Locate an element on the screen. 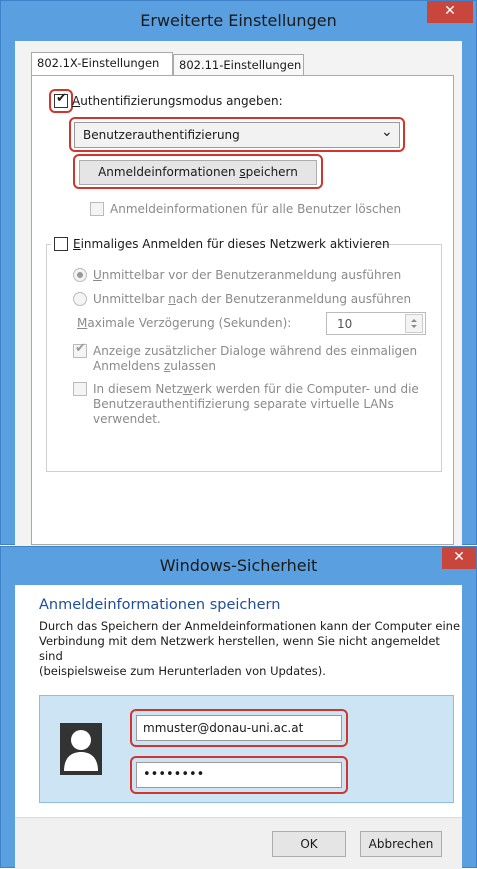 The width and height of the screenshot is (477, 869). tab-8021x-label: 802.1X-Einstellungen is located at coordinates (98, 63).